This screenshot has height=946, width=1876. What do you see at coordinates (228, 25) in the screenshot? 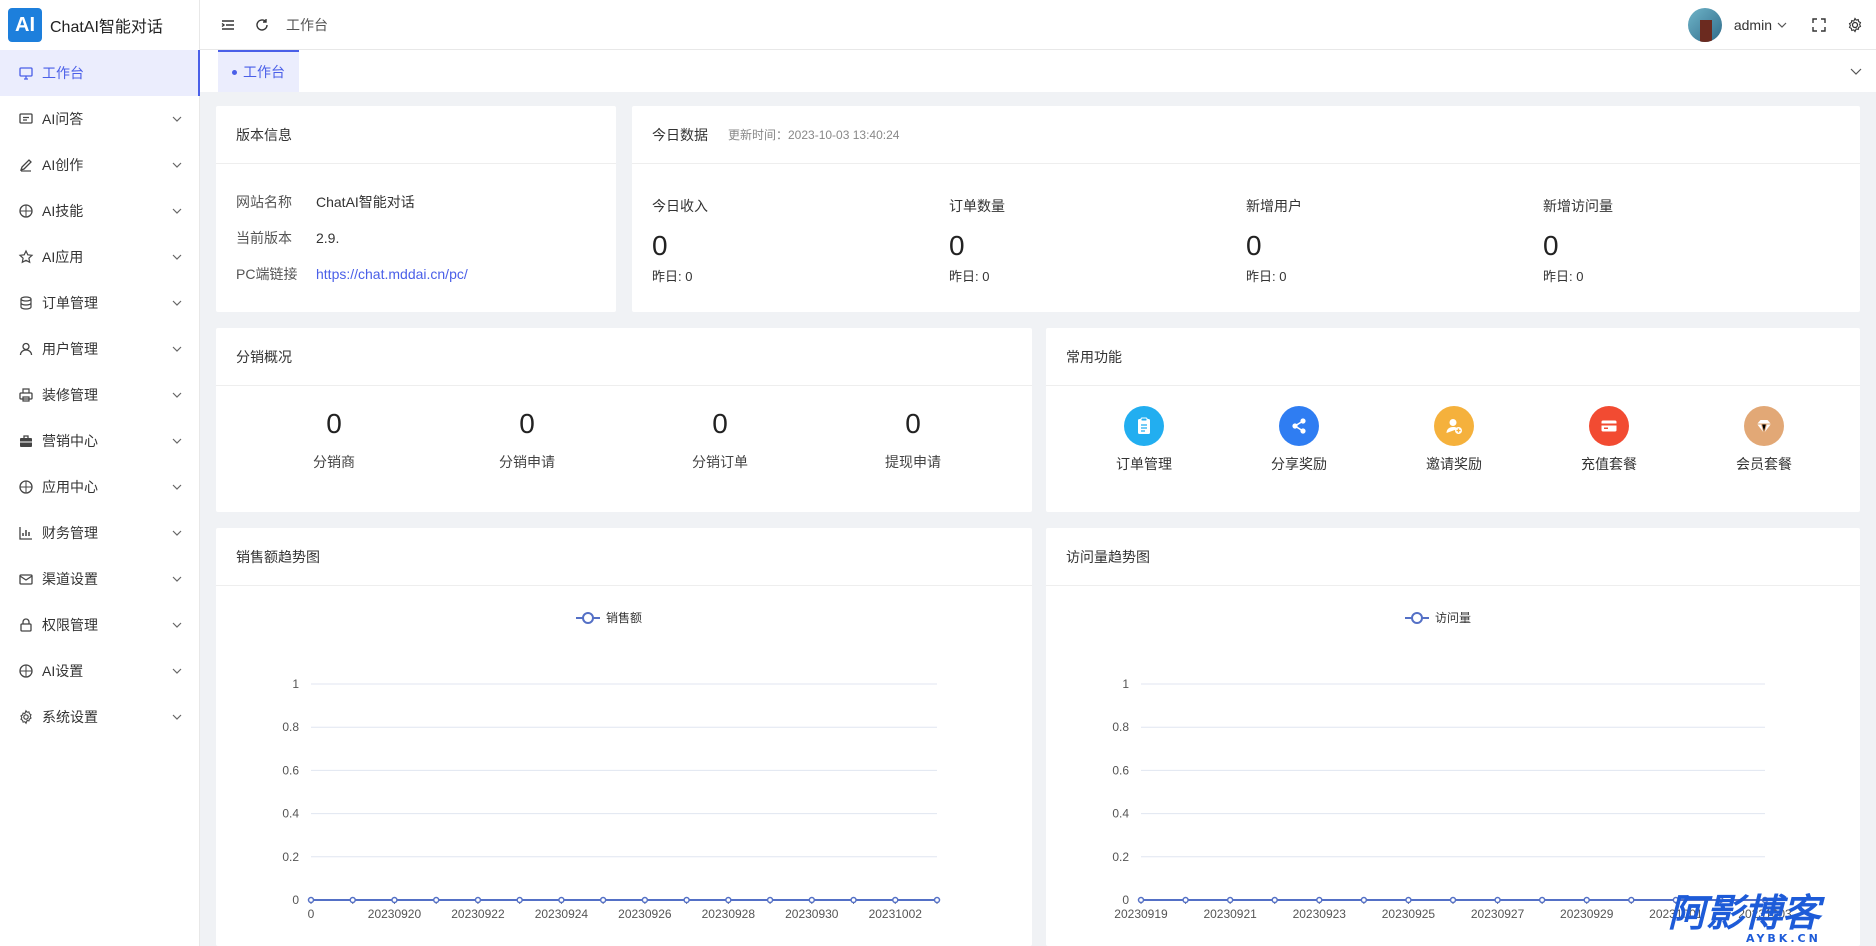
I see `collapse-menu-button` at bounding box center [228, 25].